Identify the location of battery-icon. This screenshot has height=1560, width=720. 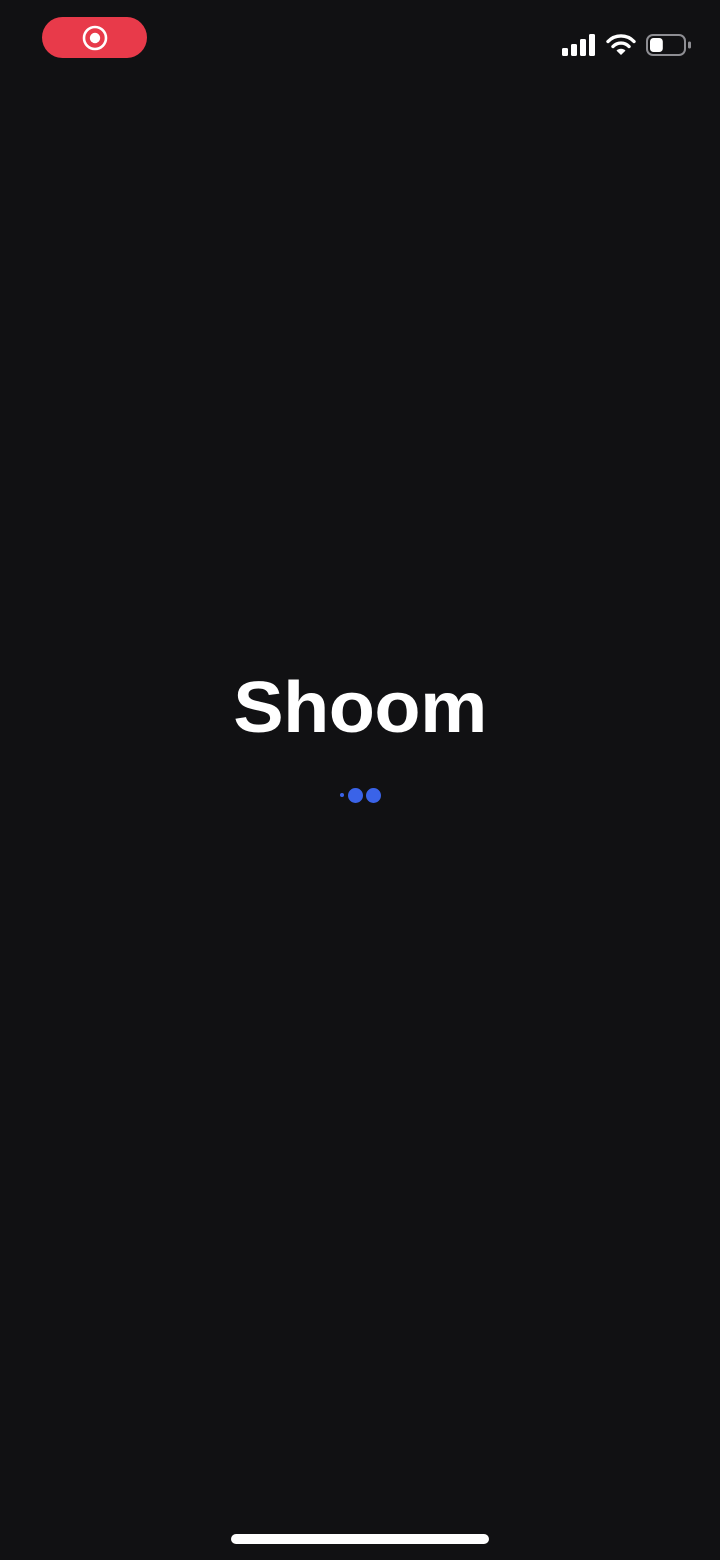
(669, 45).